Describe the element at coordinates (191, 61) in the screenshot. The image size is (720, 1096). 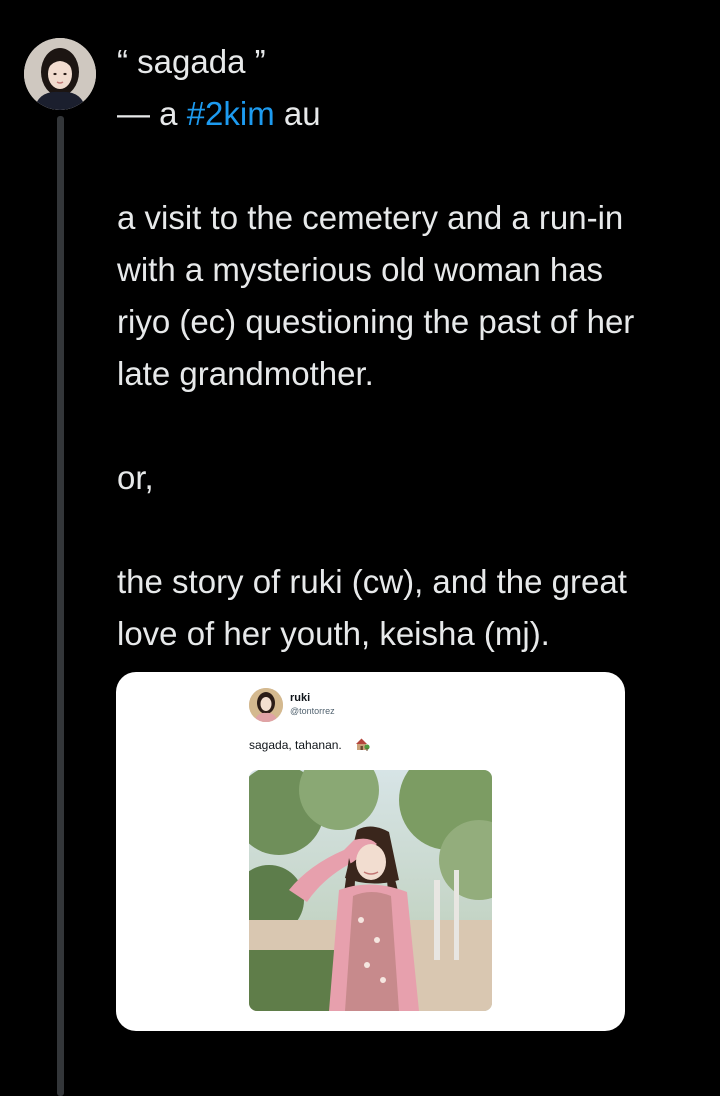
I see `post-title: “ sagada ”` at that location.